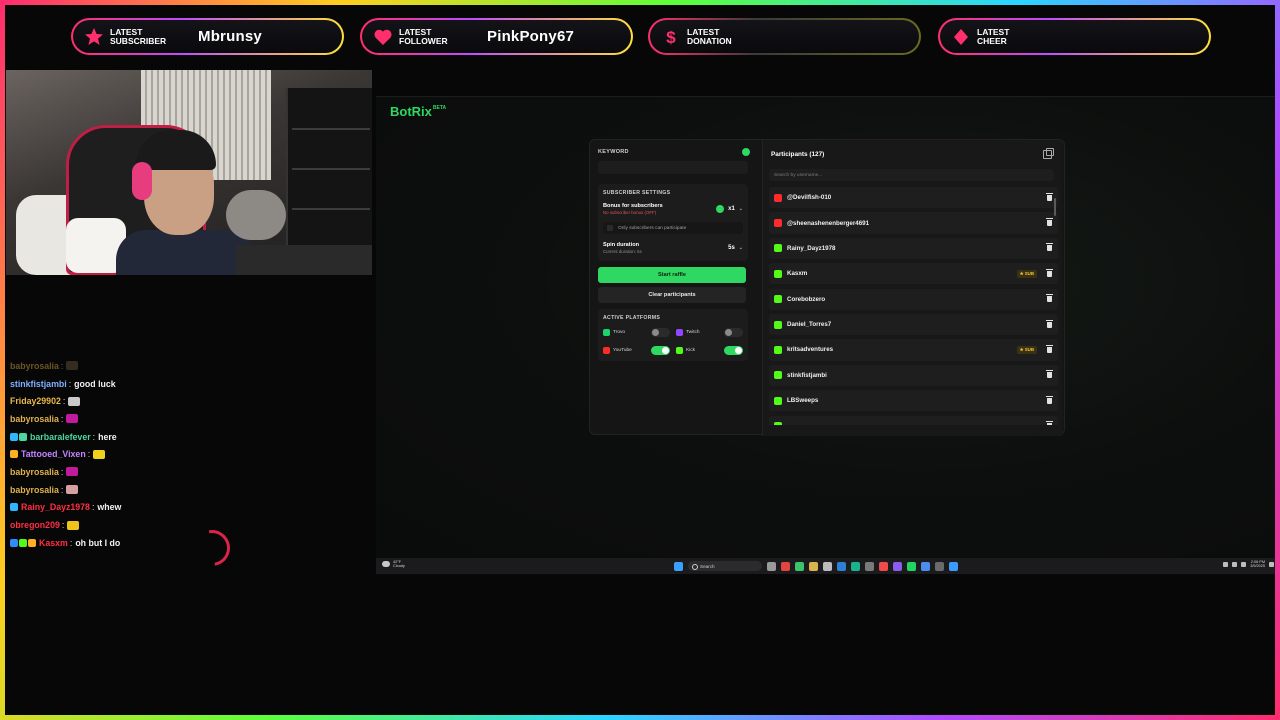  I want to click on participant-row: LBSweeps, so click(913, 401).